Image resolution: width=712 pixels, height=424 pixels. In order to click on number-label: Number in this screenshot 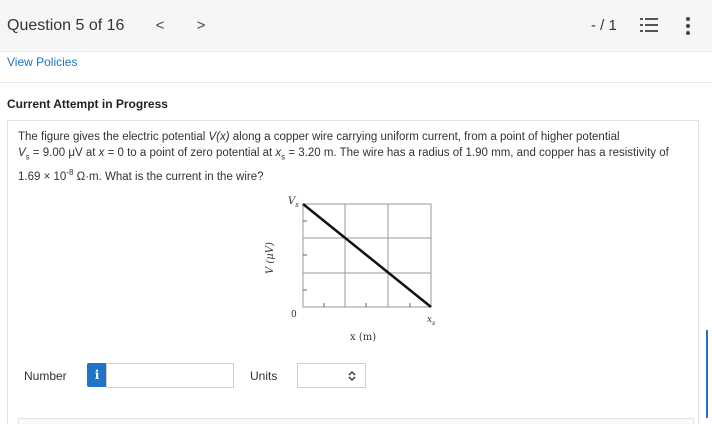, I will do `click(45, 376)`.